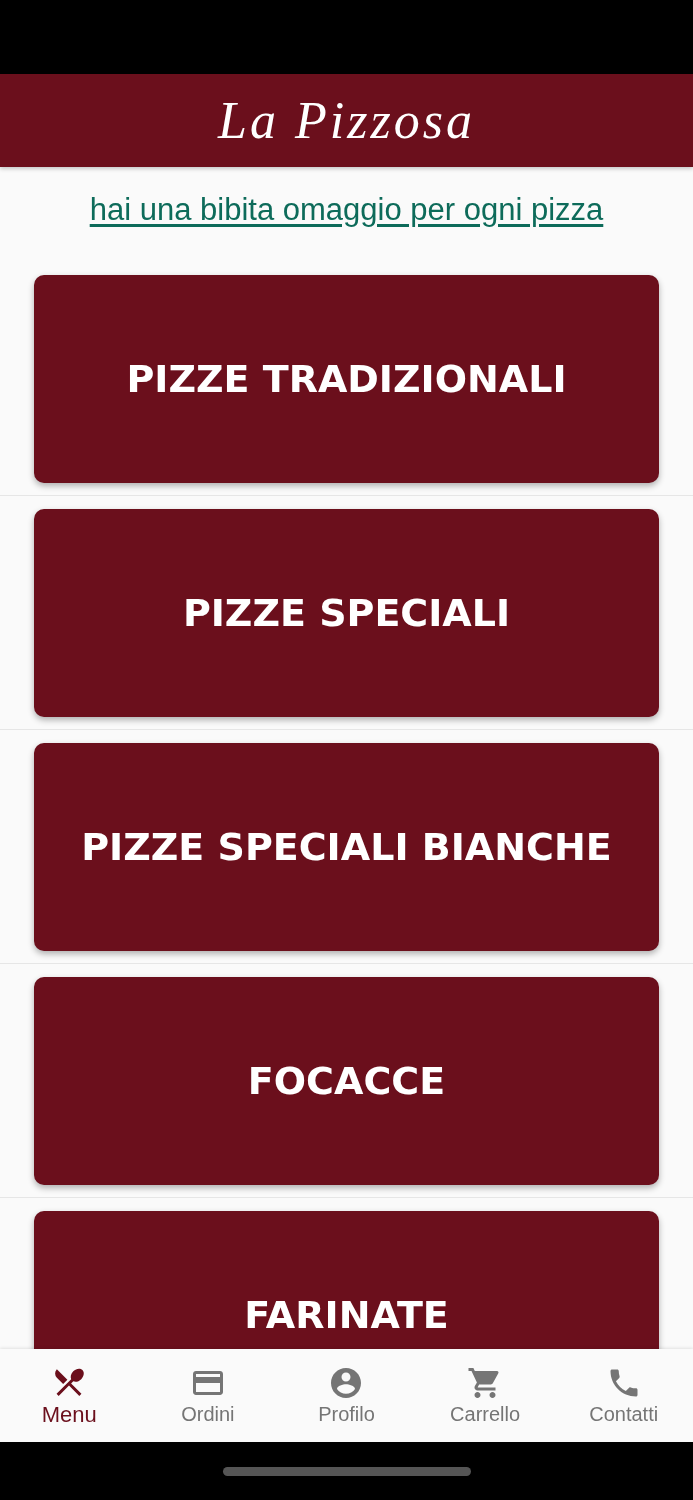 The height and width of the screenshot is (1500, 693). I want to click on nav-tab: Menu, so click(69, 1395).